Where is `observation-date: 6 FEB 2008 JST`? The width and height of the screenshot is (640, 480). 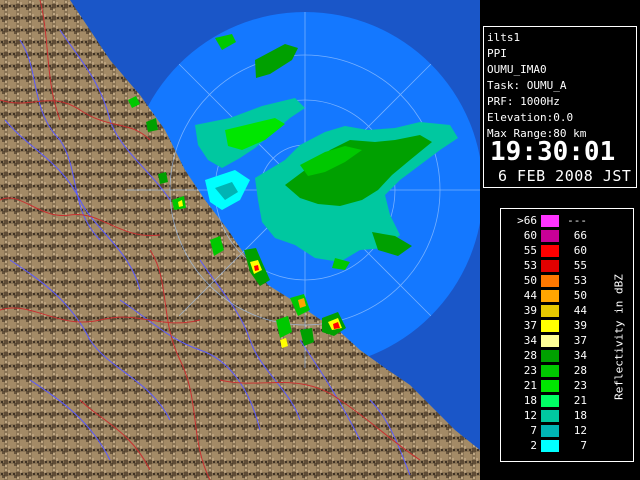 observation-date: 6 FEB 2008 JST is located at coordinates (565, 176).